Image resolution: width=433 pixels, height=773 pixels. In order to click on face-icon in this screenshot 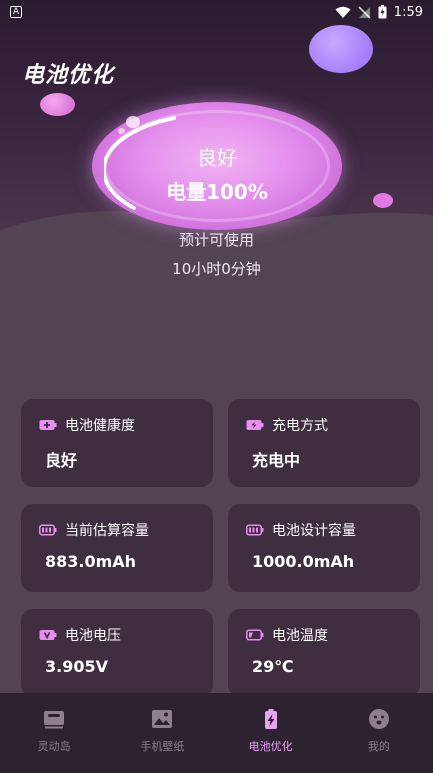, I will do `click(378, 719)`.